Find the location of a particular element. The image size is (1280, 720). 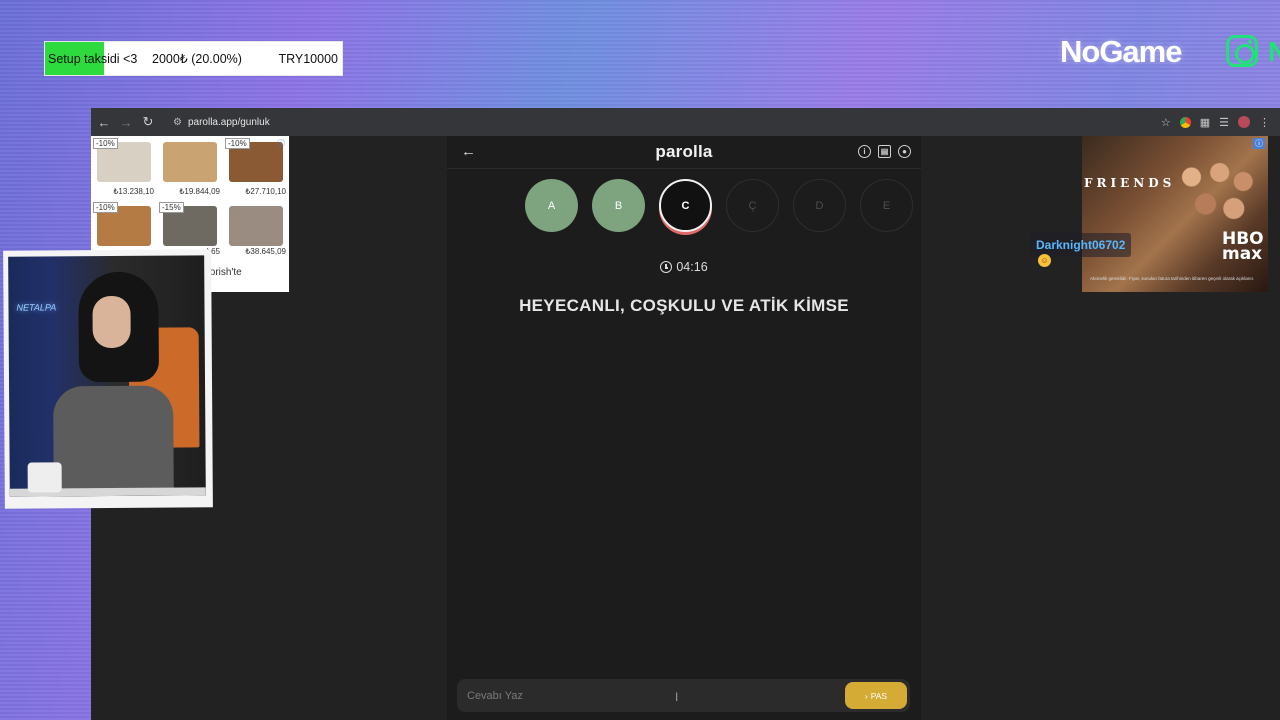

address-url: parolla.app/gunluk is located at coordinates (228, 122).